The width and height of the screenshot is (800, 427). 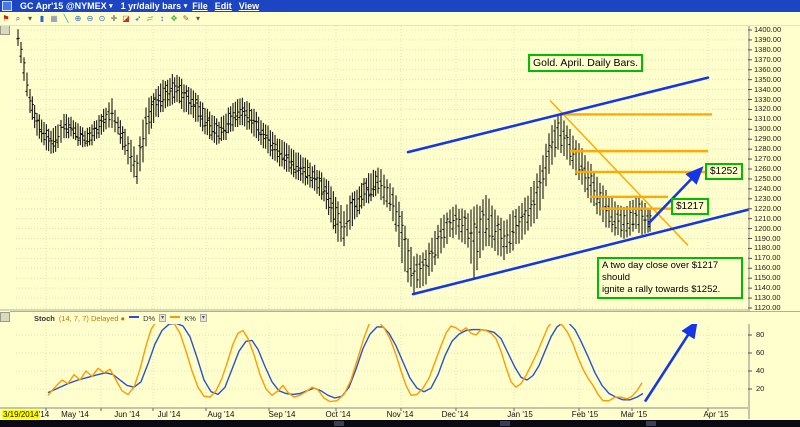 I want to click on stoch-tick: 80, so click(x=760, y=334).